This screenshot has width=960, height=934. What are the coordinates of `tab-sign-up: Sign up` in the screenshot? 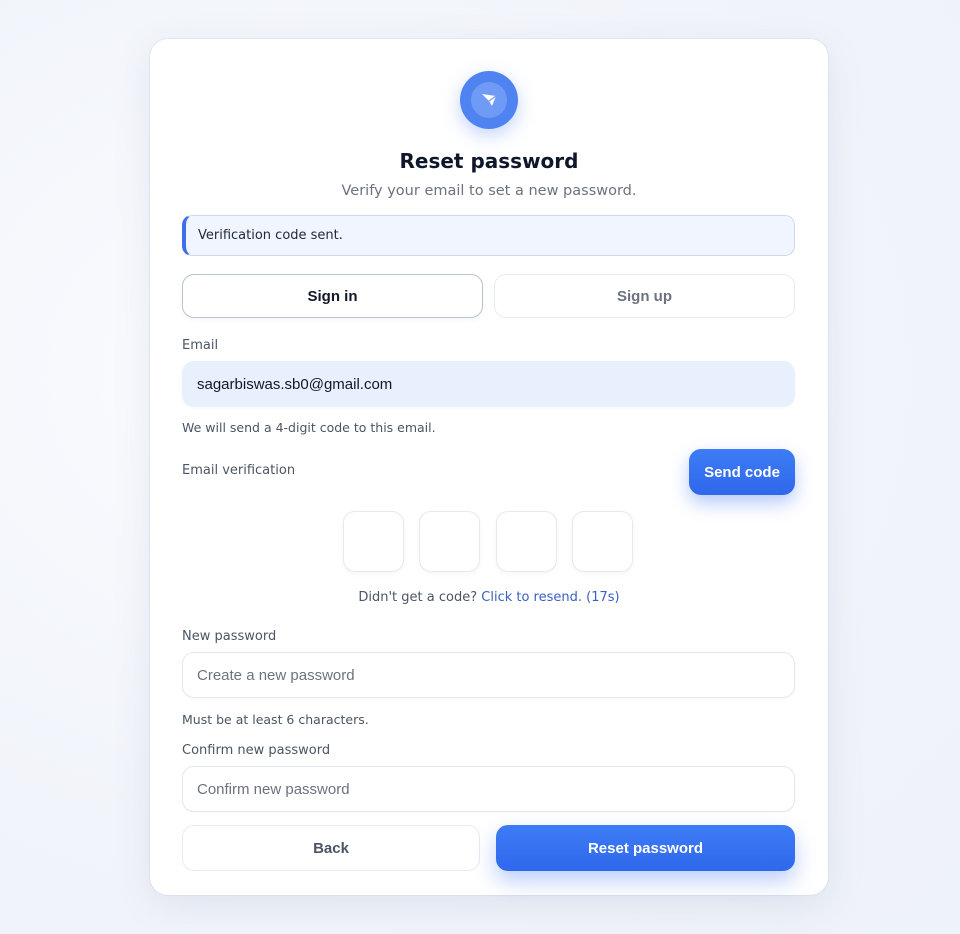 It's located at (644, 296).